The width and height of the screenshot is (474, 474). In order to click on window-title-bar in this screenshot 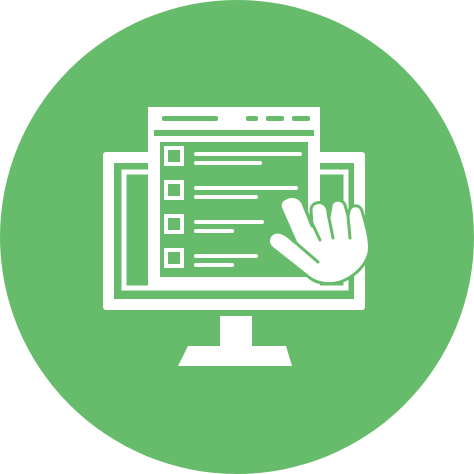, I will do `click(190, 118)`.